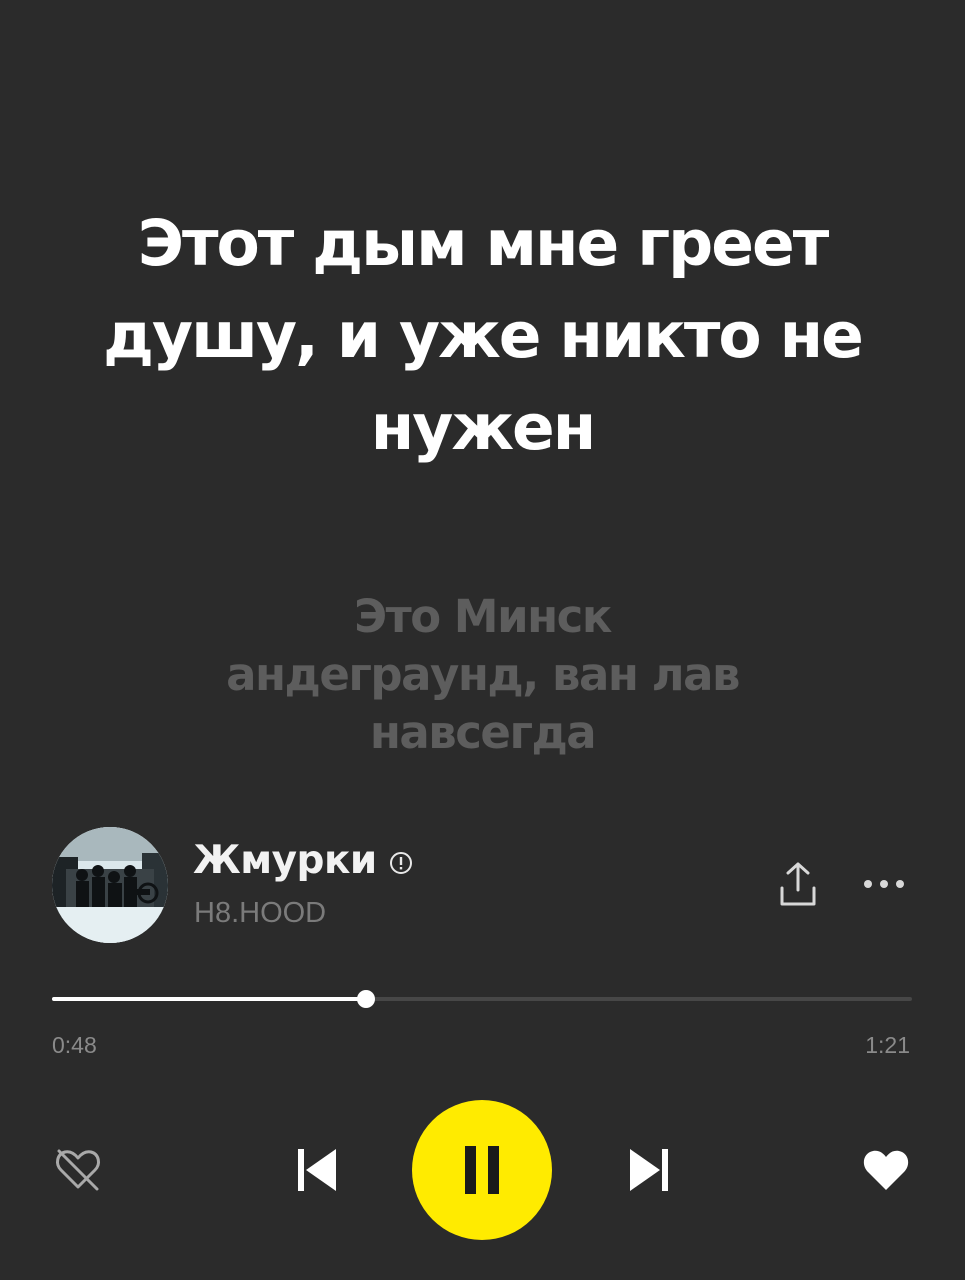 The width and height of the screenshot is (965, 1280). I want to click on dislike-button, so click(78, 1170).